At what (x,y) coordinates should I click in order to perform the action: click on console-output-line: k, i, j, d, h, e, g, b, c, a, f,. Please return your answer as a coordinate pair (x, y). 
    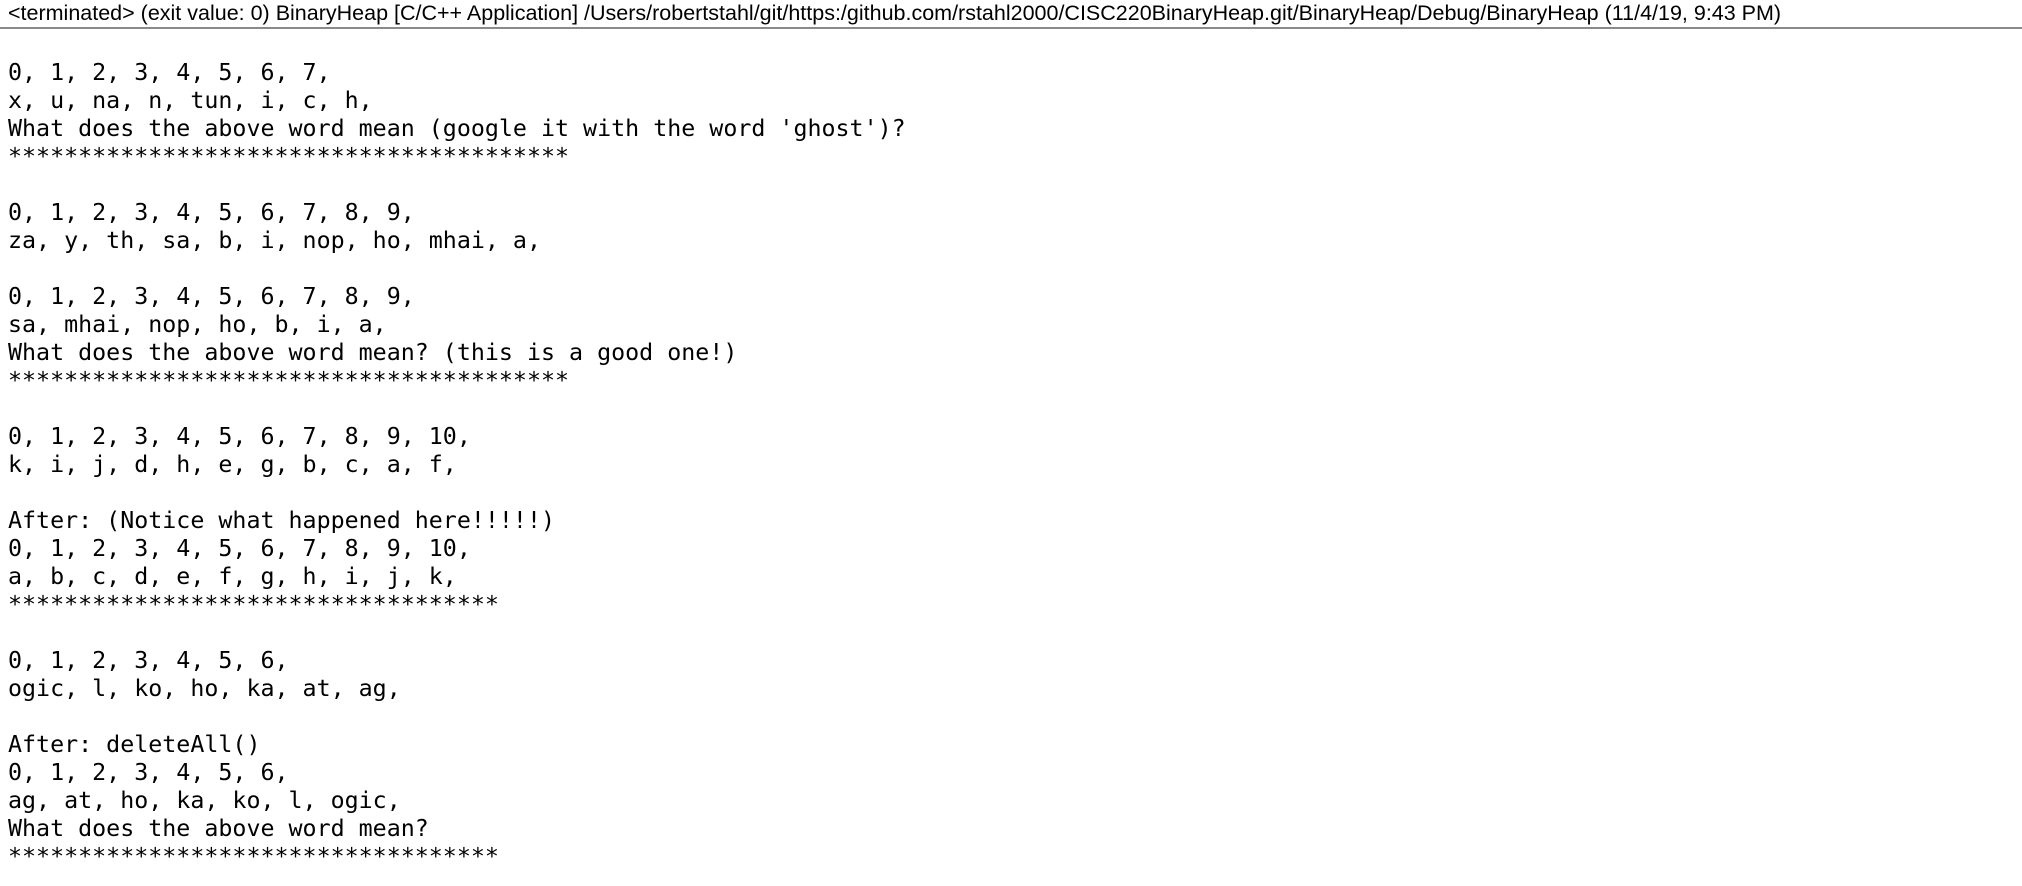
    Looking at the image, I should click on (232, 464).